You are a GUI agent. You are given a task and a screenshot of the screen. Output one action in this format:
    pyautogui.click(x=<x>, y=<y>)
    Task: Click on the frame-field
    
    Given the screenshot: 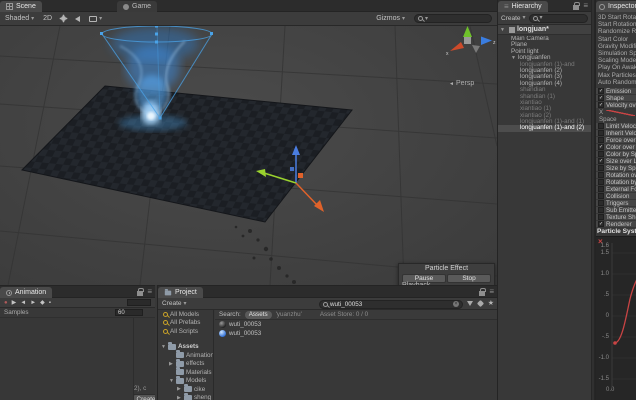 What is the action you would take?
    pyautogui.click(x=139, y=302)
    